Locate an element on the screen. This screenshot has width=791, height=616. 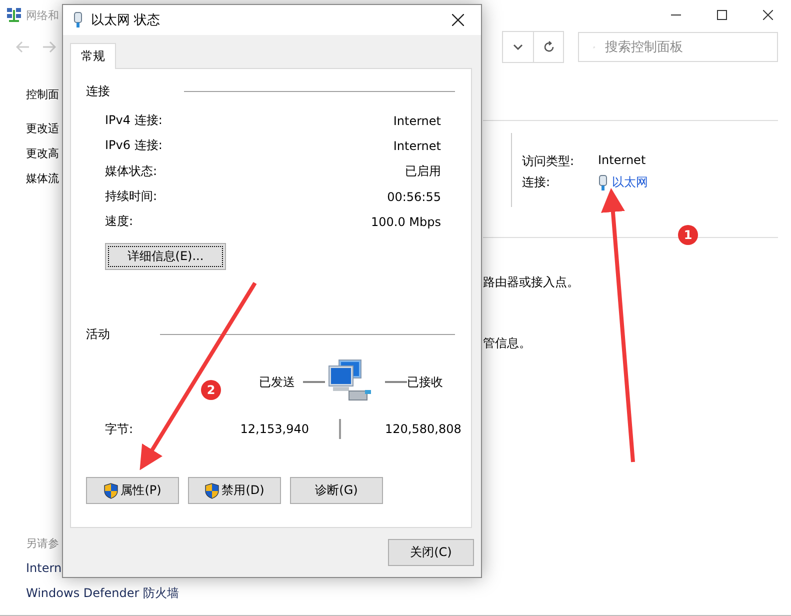
tab: 常规 is located at coordinates (93, 56).